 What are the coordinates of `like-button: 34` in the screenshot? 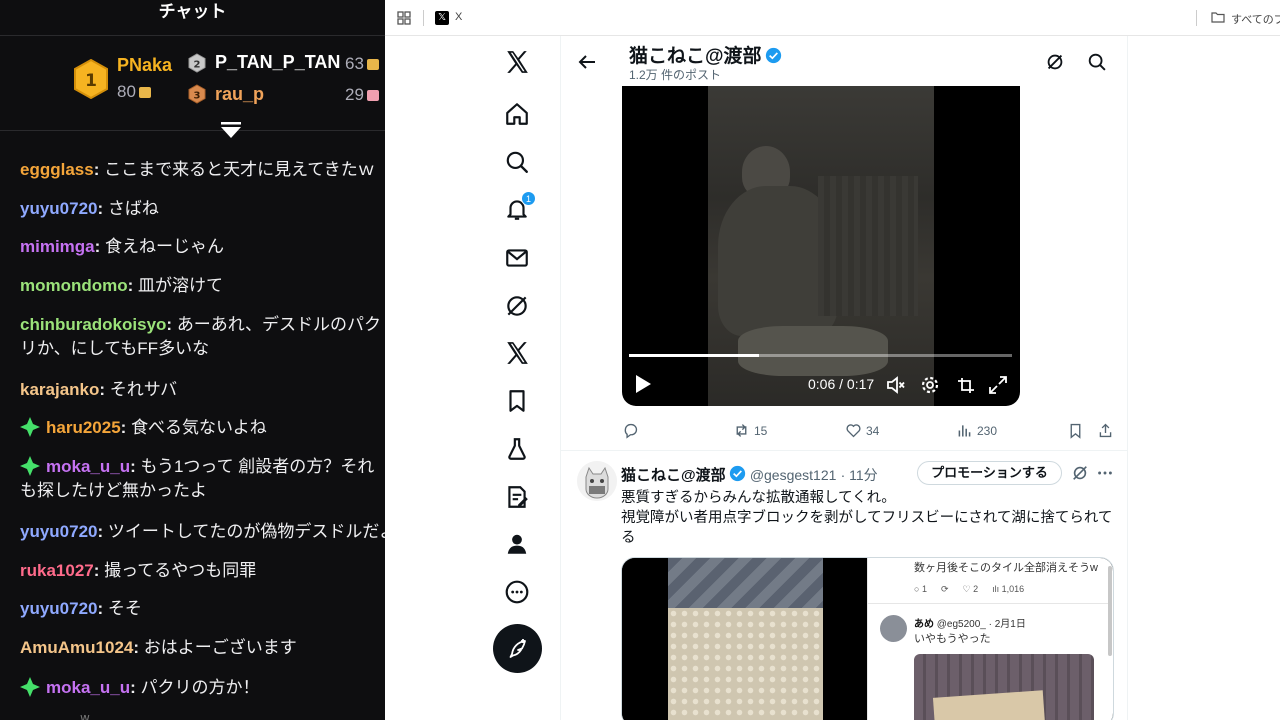 It's located at (862, 430).